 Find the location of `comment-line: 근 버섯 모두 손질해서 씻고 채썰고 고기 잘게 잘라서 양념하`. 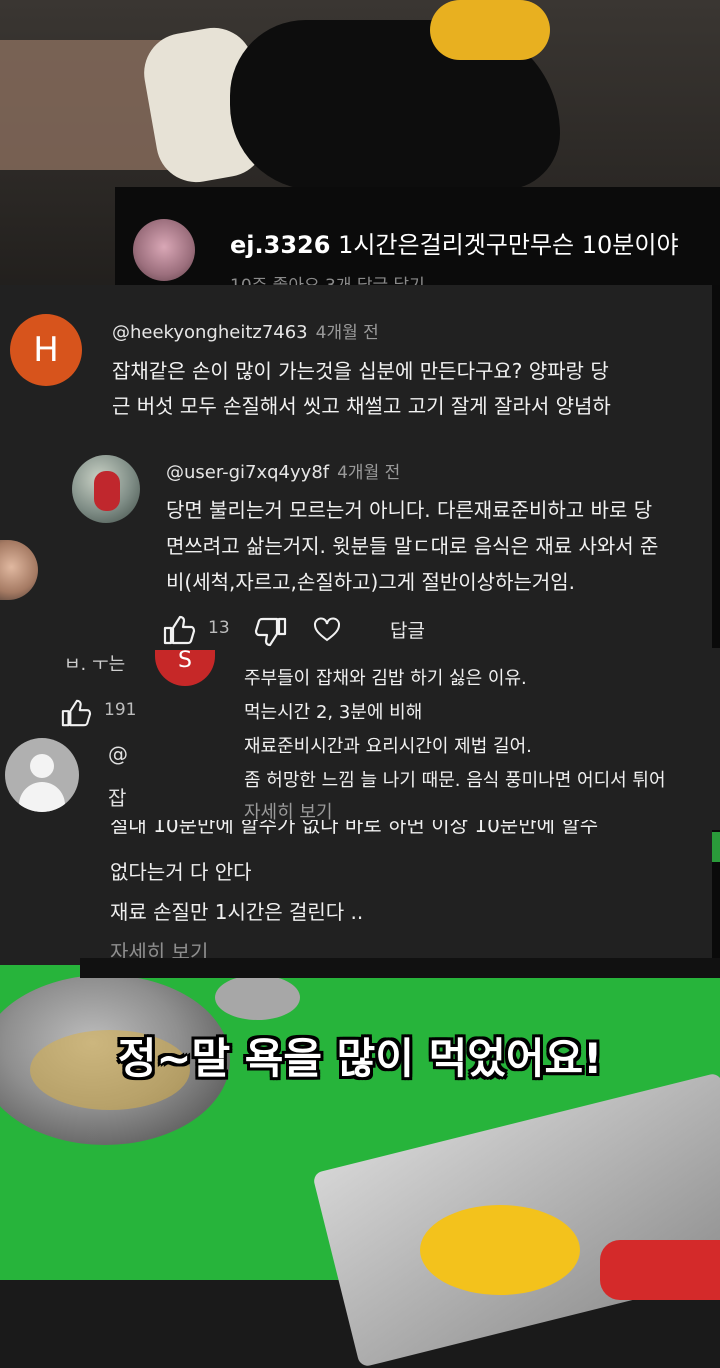

comment-line: 근 버섯 모두 손질해서 씻고 채썰고 고기 잘게 잘라서 양념하 is located at coordinates (361, 406).